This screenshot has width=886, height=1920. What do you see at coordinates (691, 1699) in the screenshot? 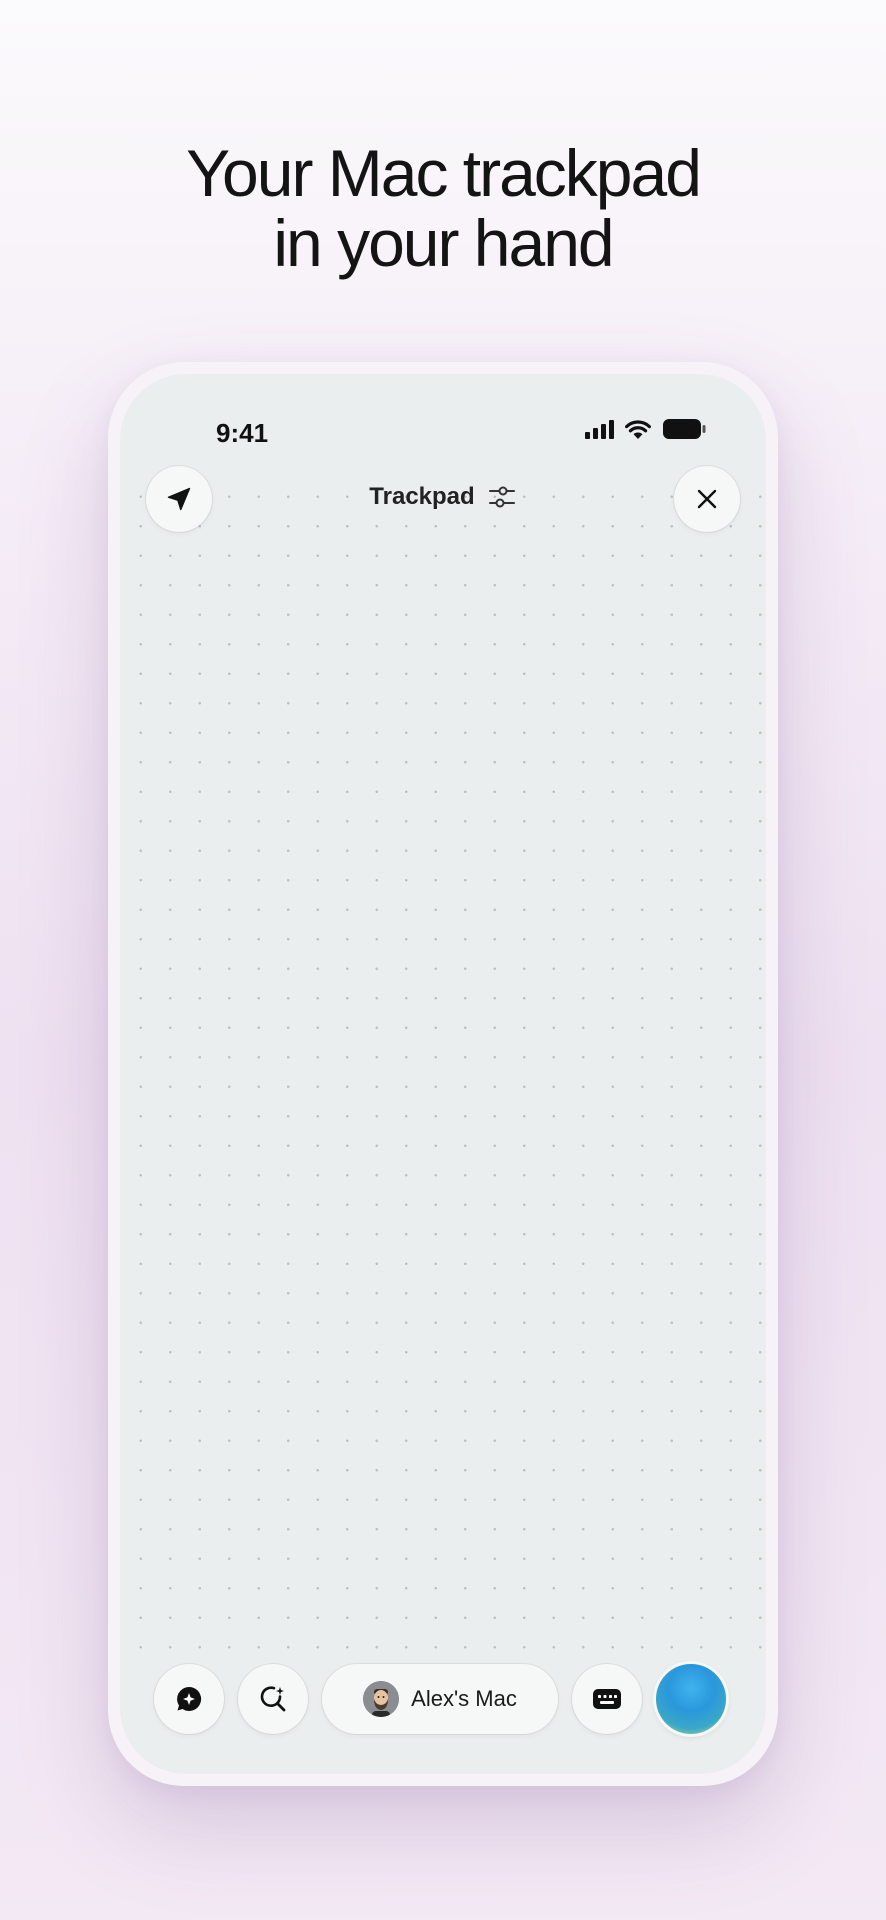
I see `assistant-orb-button` at bounding box center [691, 1699].